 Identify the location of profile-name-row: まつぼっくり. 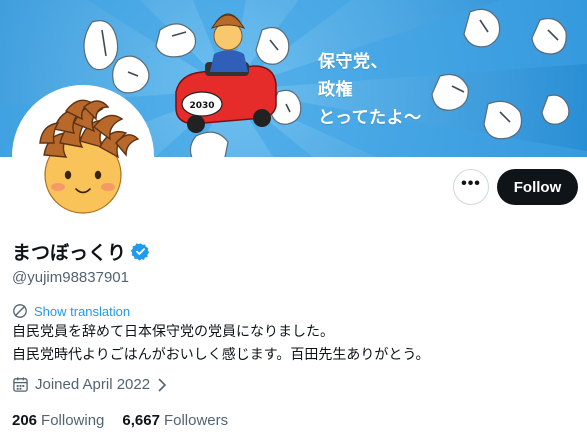
(81, 251).